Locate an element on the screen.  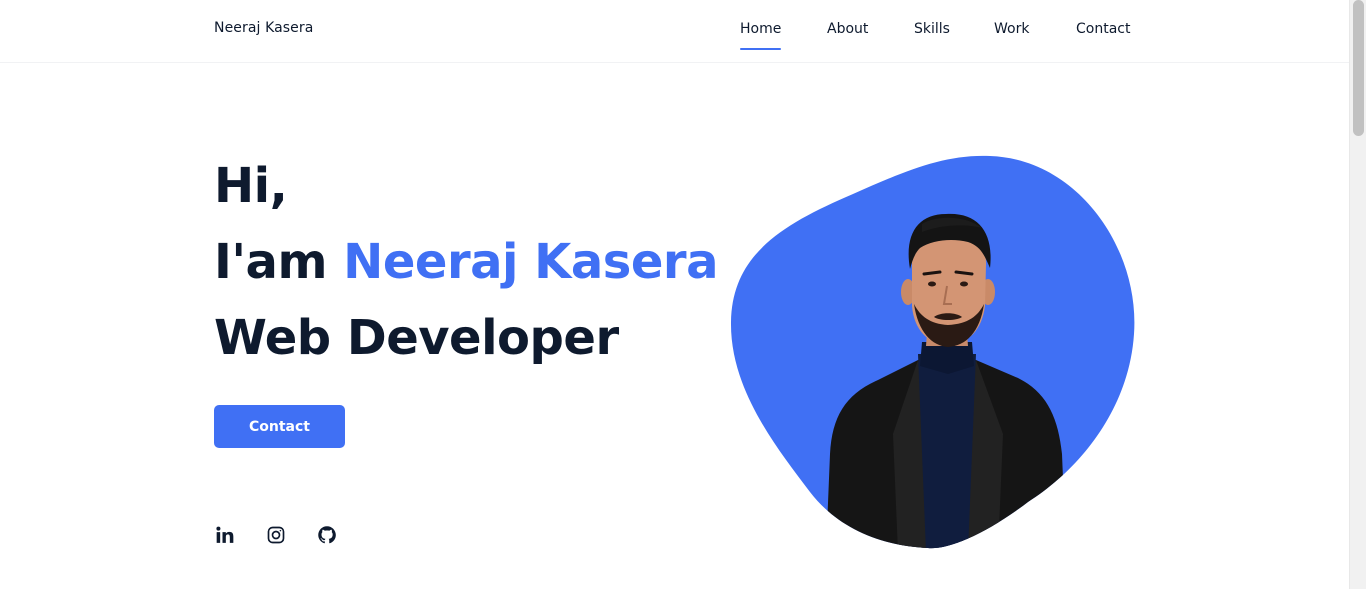
hero-heading: Hi, I'am Neeraj Kasera Web Developer is located at coordinates (466, 262).